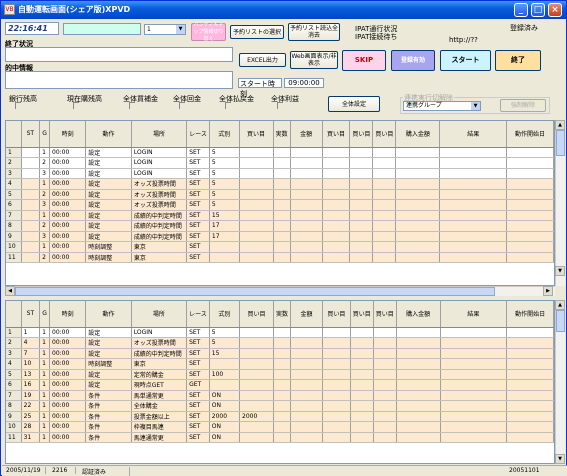 The width and height of the screenshot is (567, 476). Describe the element at coordinates (257, 416) in the screenshot. I see `table-cell-buy: 2000` at that location.